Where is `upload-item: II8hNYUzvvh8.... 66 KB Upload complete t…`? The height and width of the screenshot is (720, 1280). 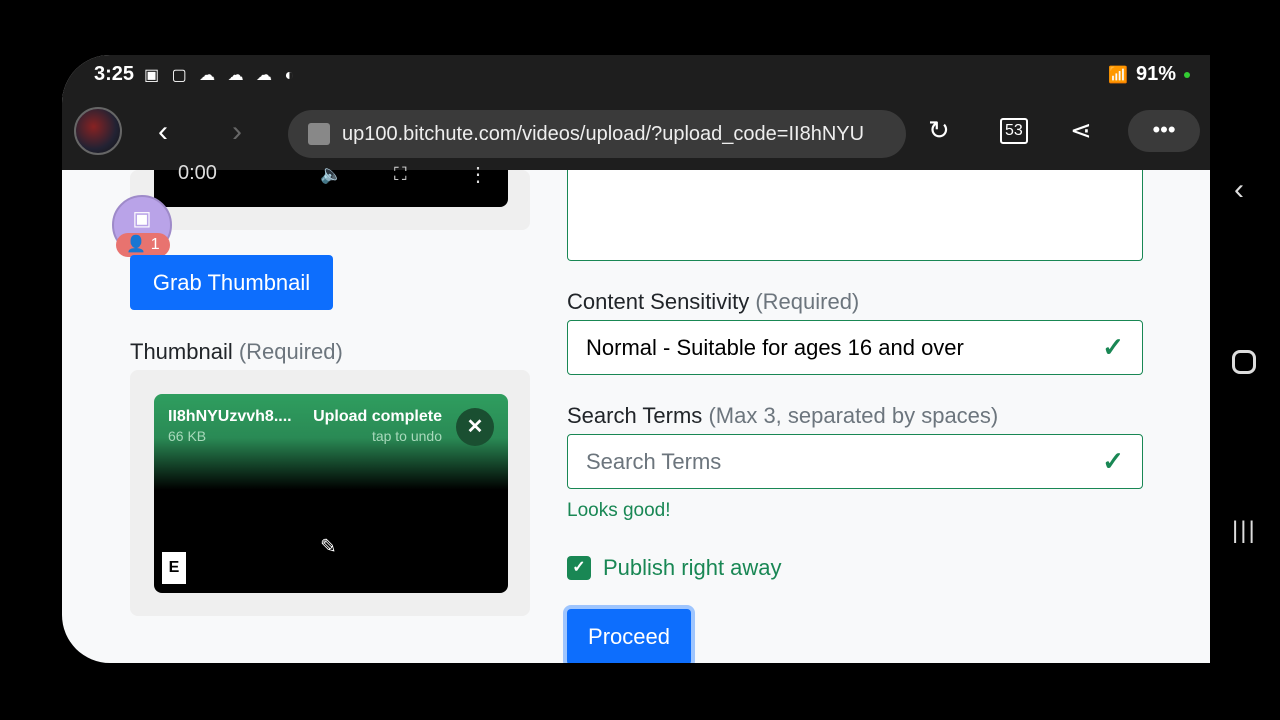 upload-item: II8hNYUzvvh8.... 66 KB Upload complete t… is located at coordinates (331, 493).